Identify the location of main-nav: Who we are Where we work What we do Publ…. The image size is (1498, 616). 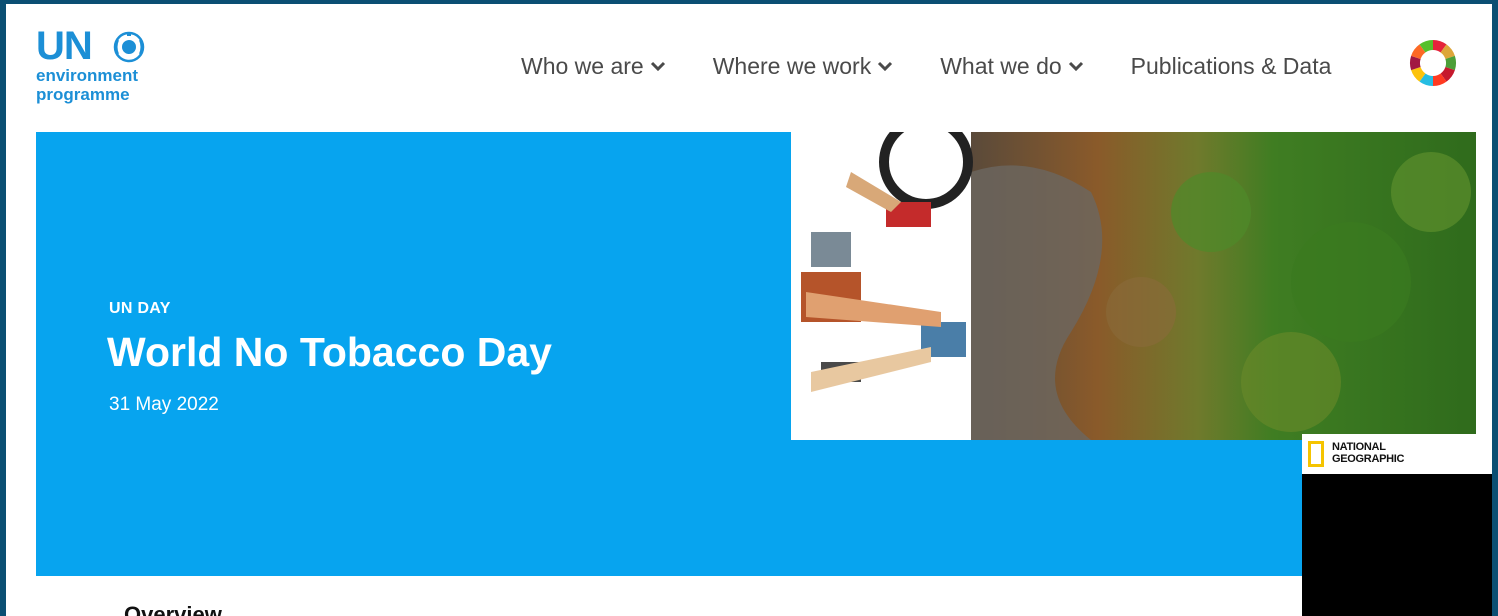
(926, 66).